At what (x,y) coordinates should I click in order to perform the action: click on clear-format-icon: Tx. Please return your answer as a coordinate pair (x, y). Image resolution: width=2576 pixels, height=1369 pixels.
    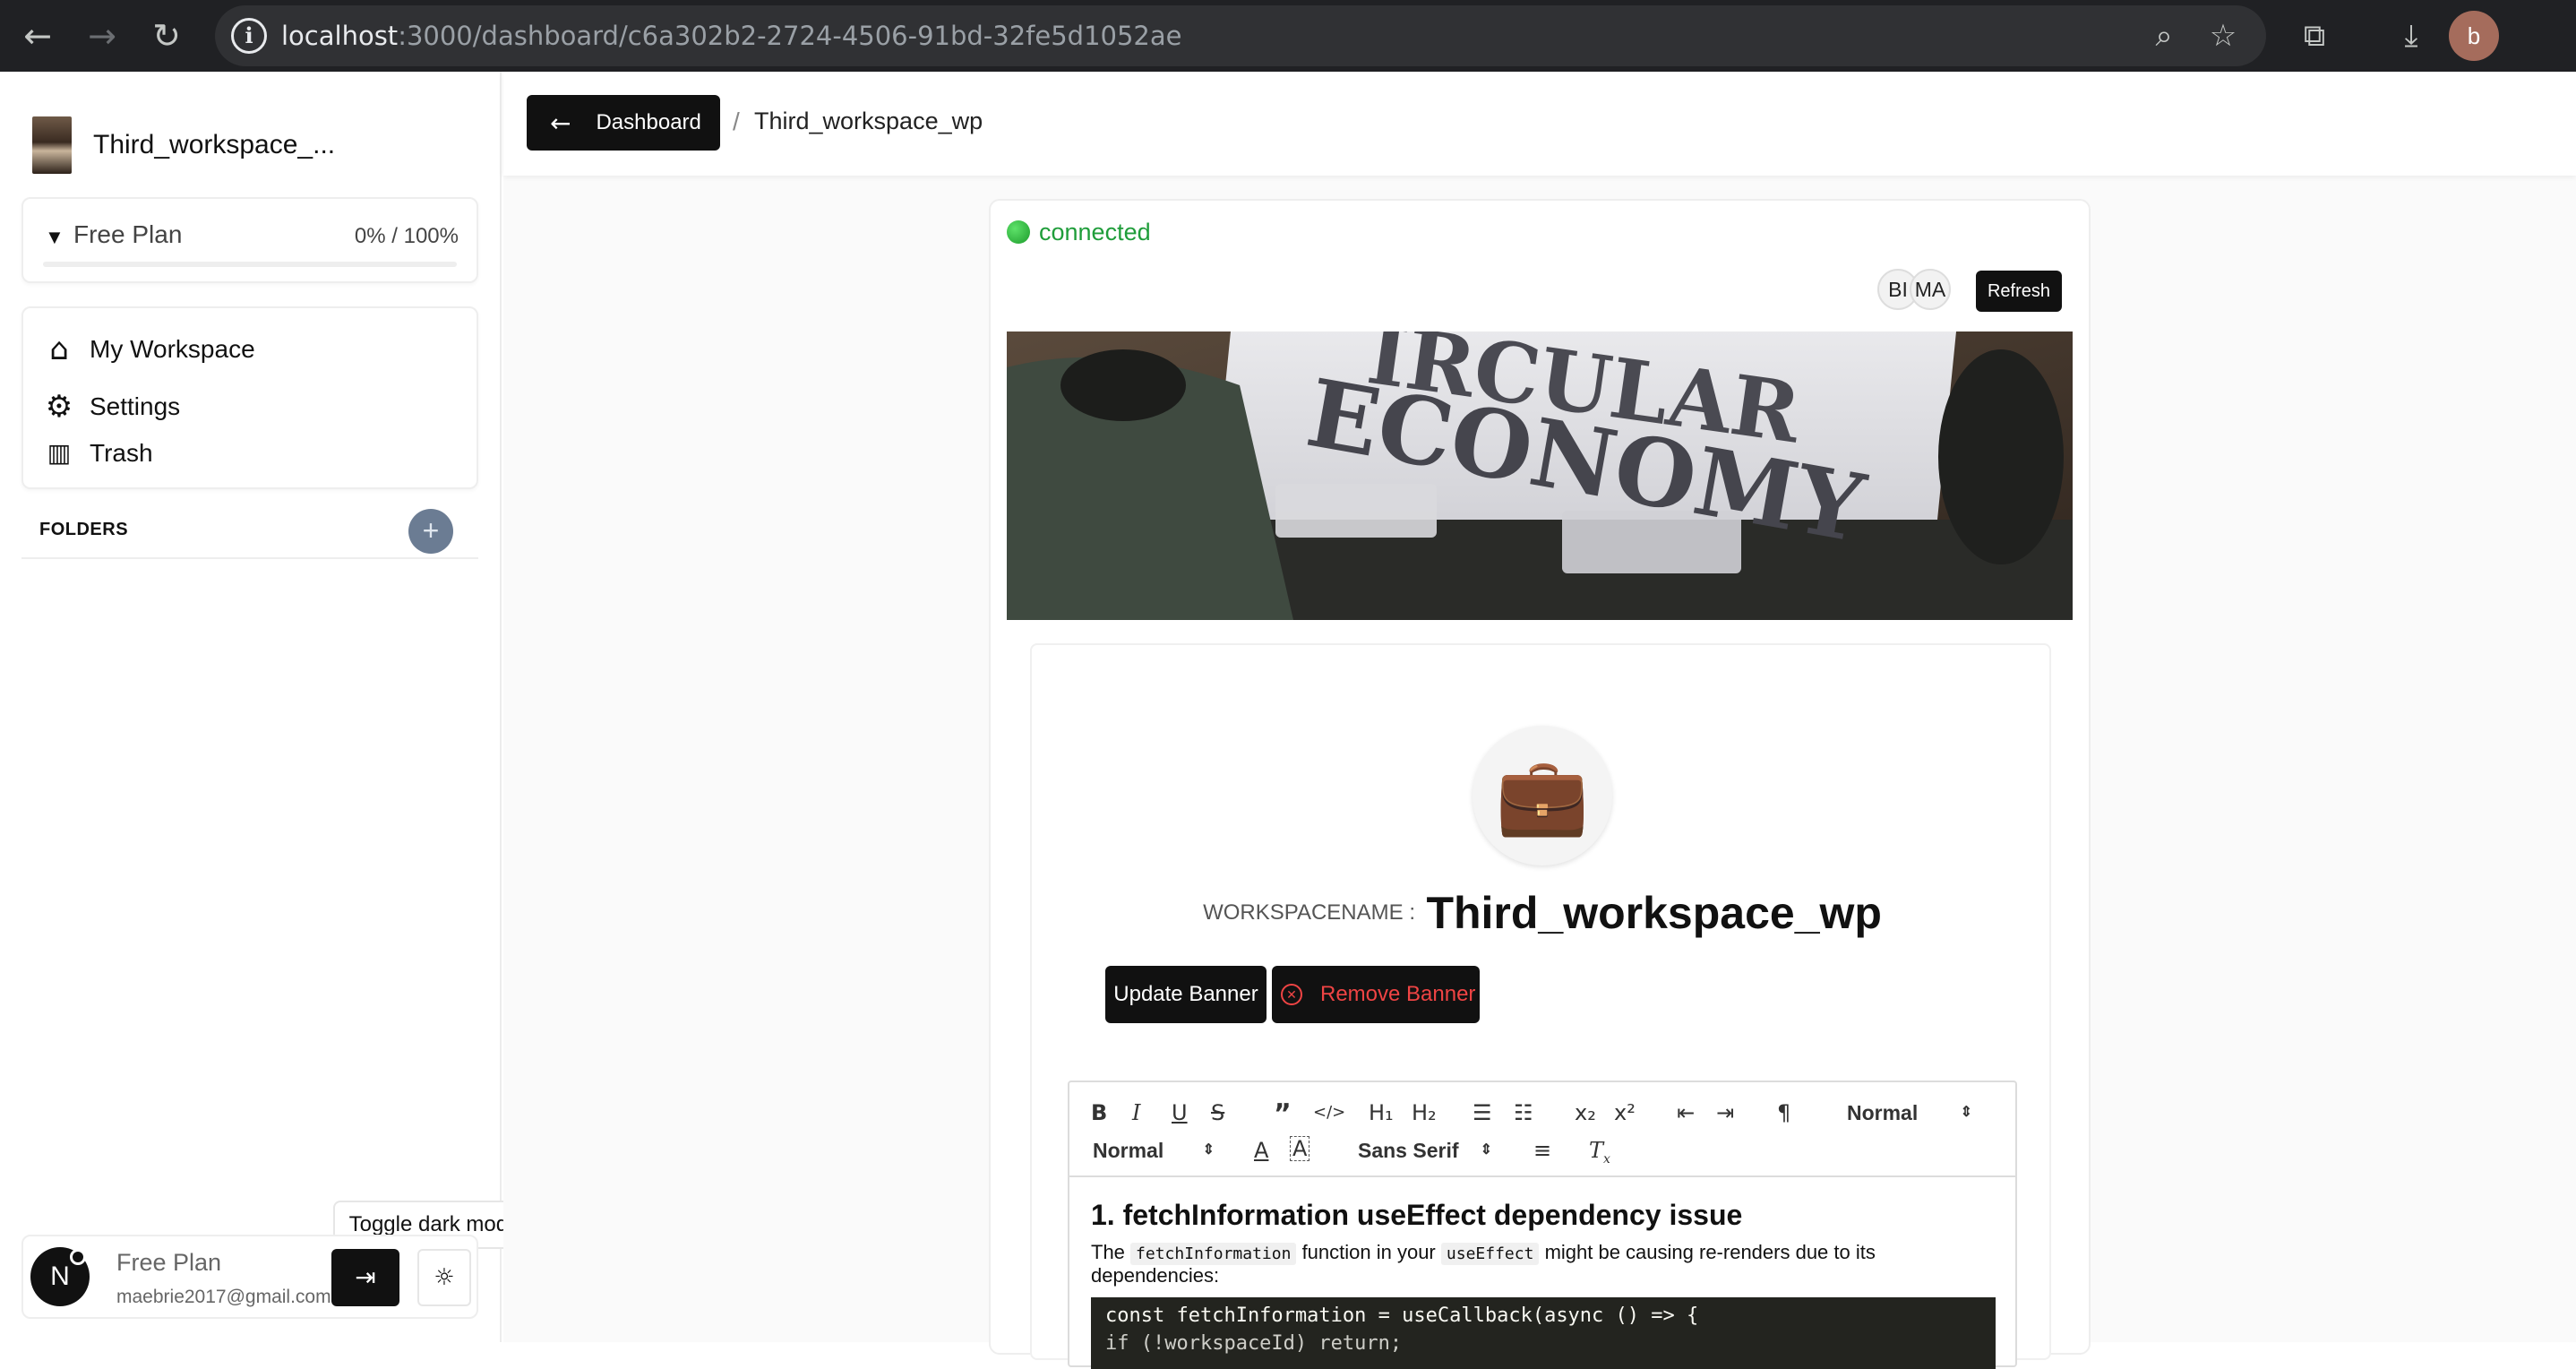
    Looking at the image, I should click on (1599, 1155).